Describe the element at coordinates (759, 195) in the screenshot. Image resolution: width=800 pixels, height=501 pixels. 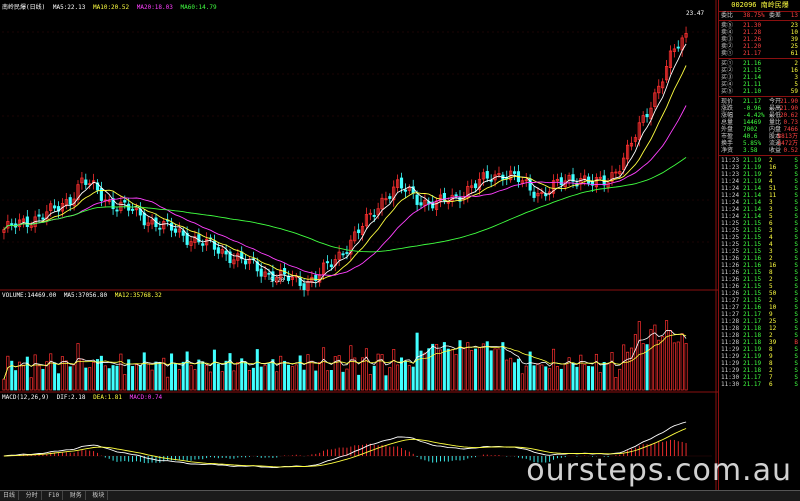
I see `tick-row: 11:24 21.14 11 S` at that location.